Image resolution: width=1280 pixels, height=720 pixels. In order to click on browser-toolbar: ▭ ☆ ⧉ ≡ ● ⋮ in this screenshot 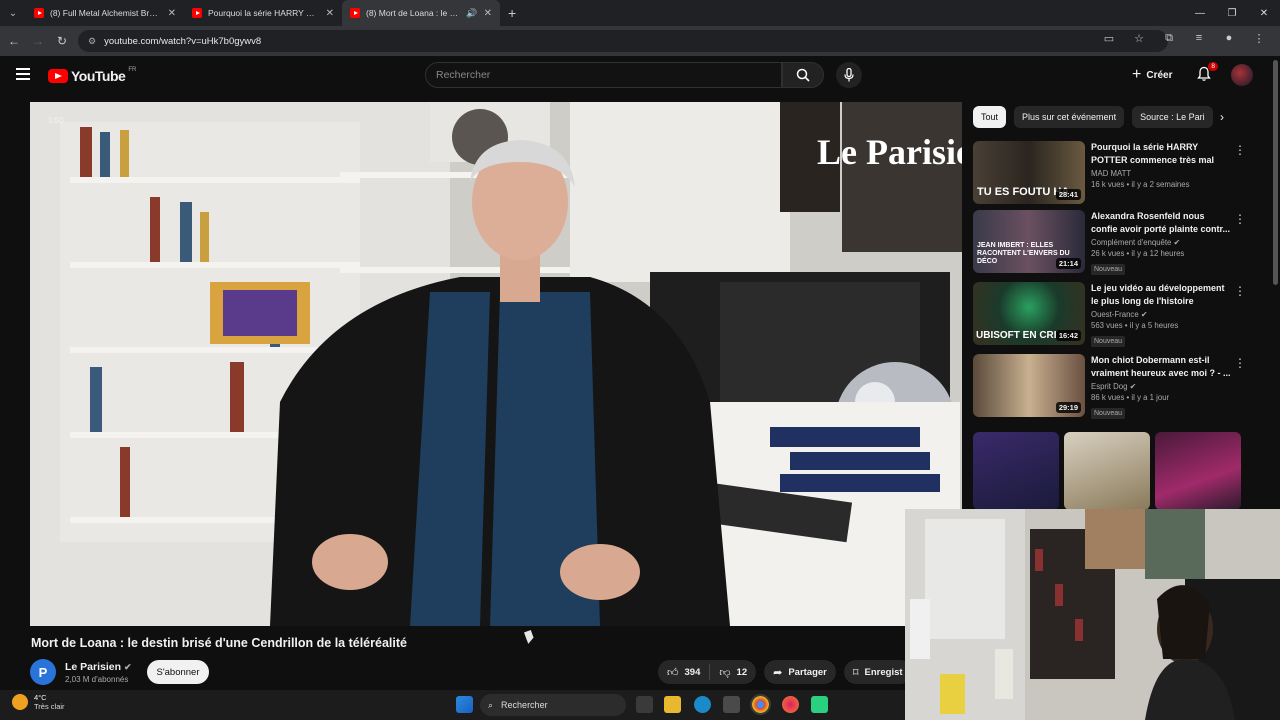, I will do `click(1184, 38)`.